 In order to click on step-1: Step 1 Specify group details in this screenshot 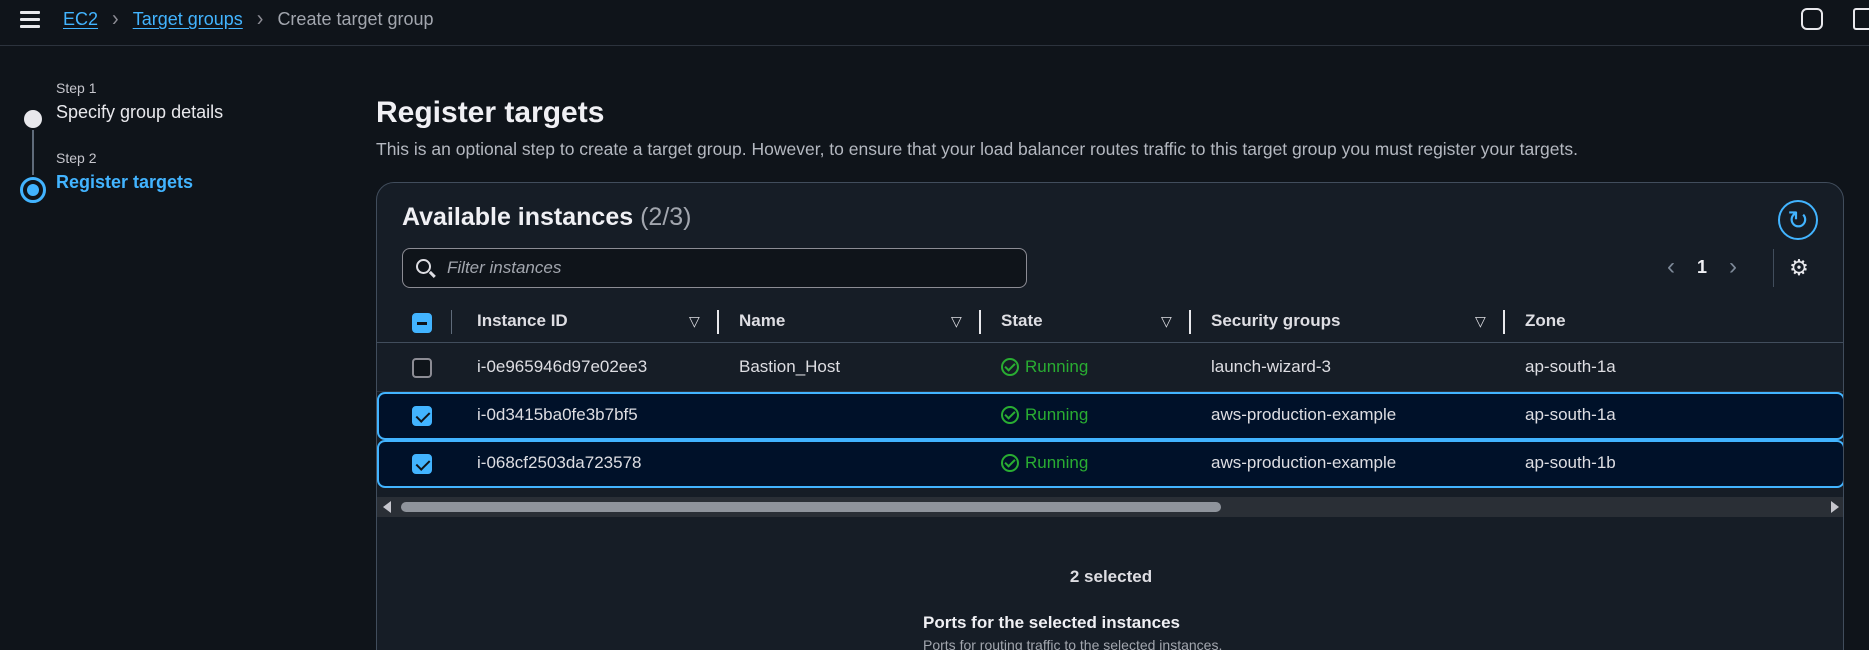, I will do `click(121, 115)`.